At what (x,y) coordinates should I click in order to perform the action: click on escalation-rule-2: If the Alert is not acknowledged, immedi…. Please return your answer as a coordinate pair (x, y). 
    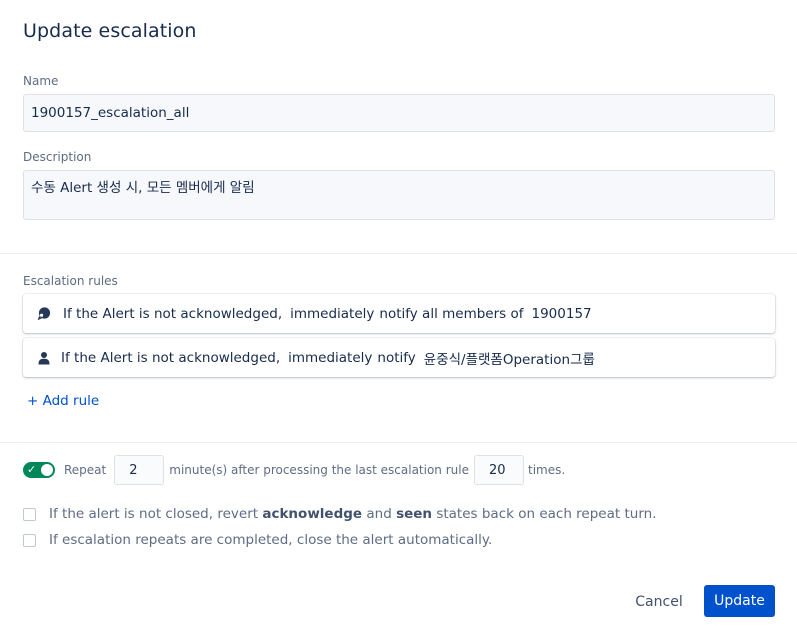
    Looking at the image, I should click on (399, 357).